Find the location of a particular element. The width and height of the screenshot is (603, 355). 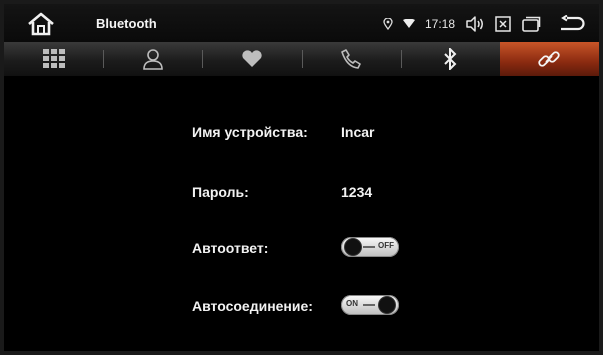

autoanswer-label: Автоответ: is located at coordinates (230, 248).